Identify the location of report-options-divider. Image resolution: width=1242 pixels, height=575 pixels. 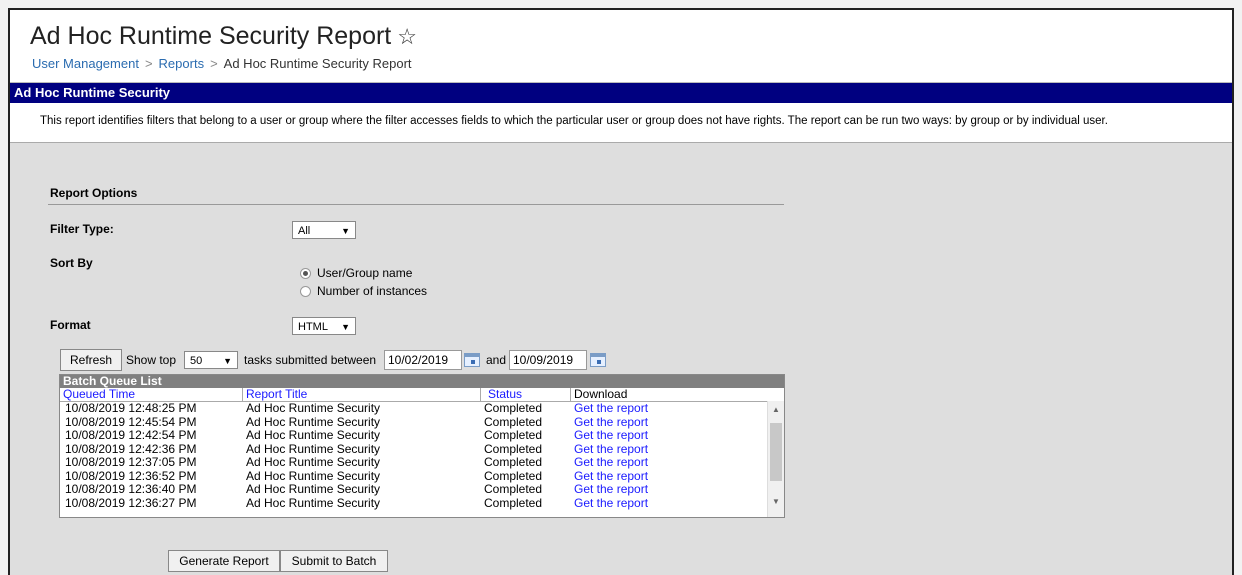
(416, 204).